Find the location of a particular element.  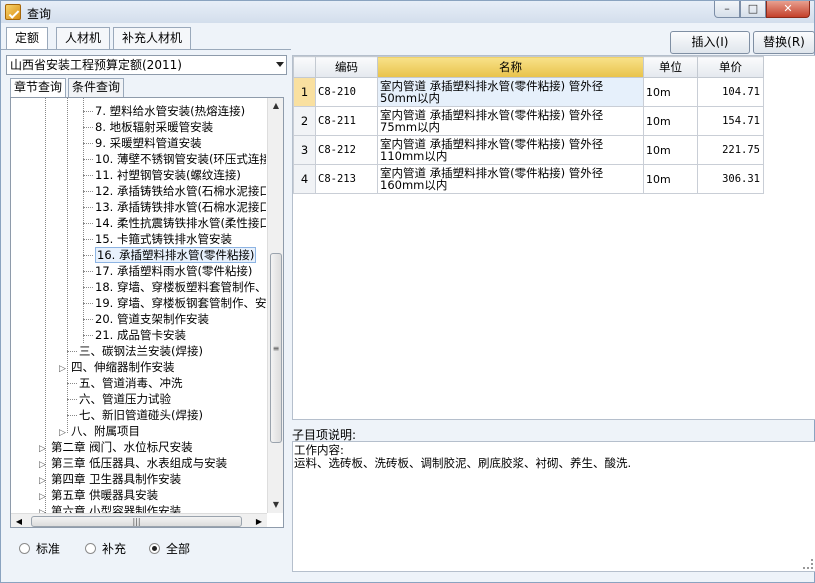

title-bar: 查询 – □ ✕ is located at coordinates (407, 12).